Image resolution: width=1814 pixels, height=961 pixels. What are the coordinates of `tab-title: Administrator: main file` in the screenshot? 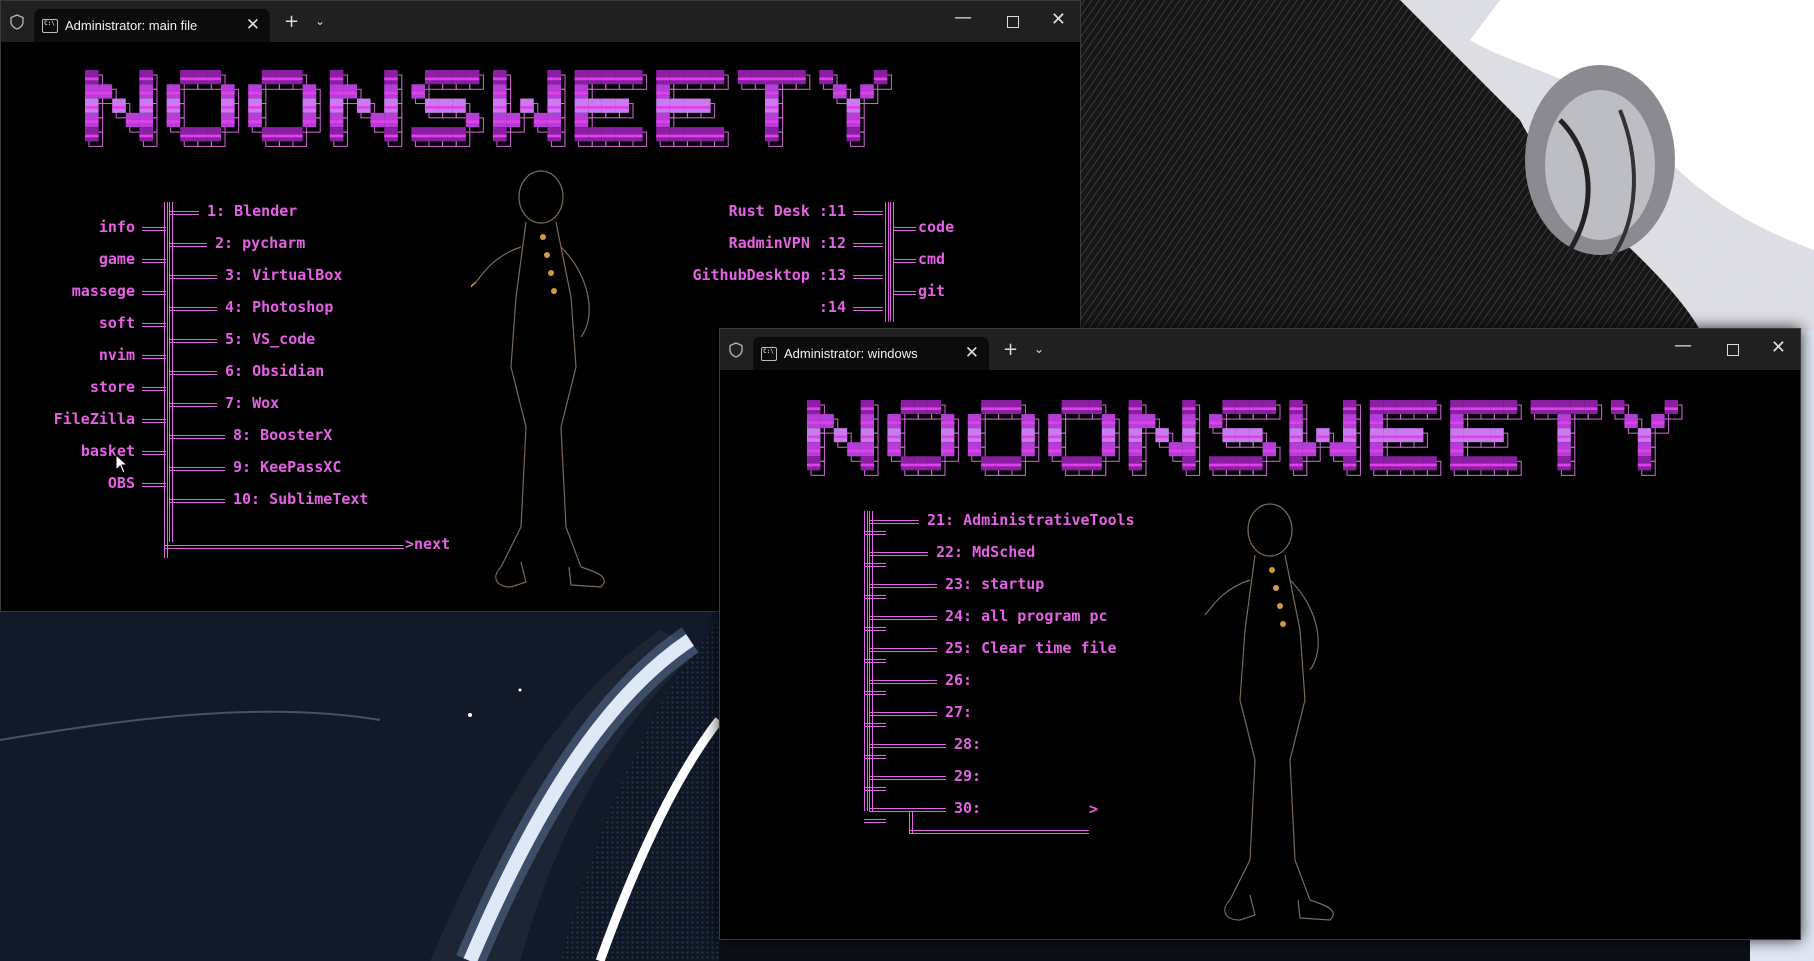 It's located at (131, 25).